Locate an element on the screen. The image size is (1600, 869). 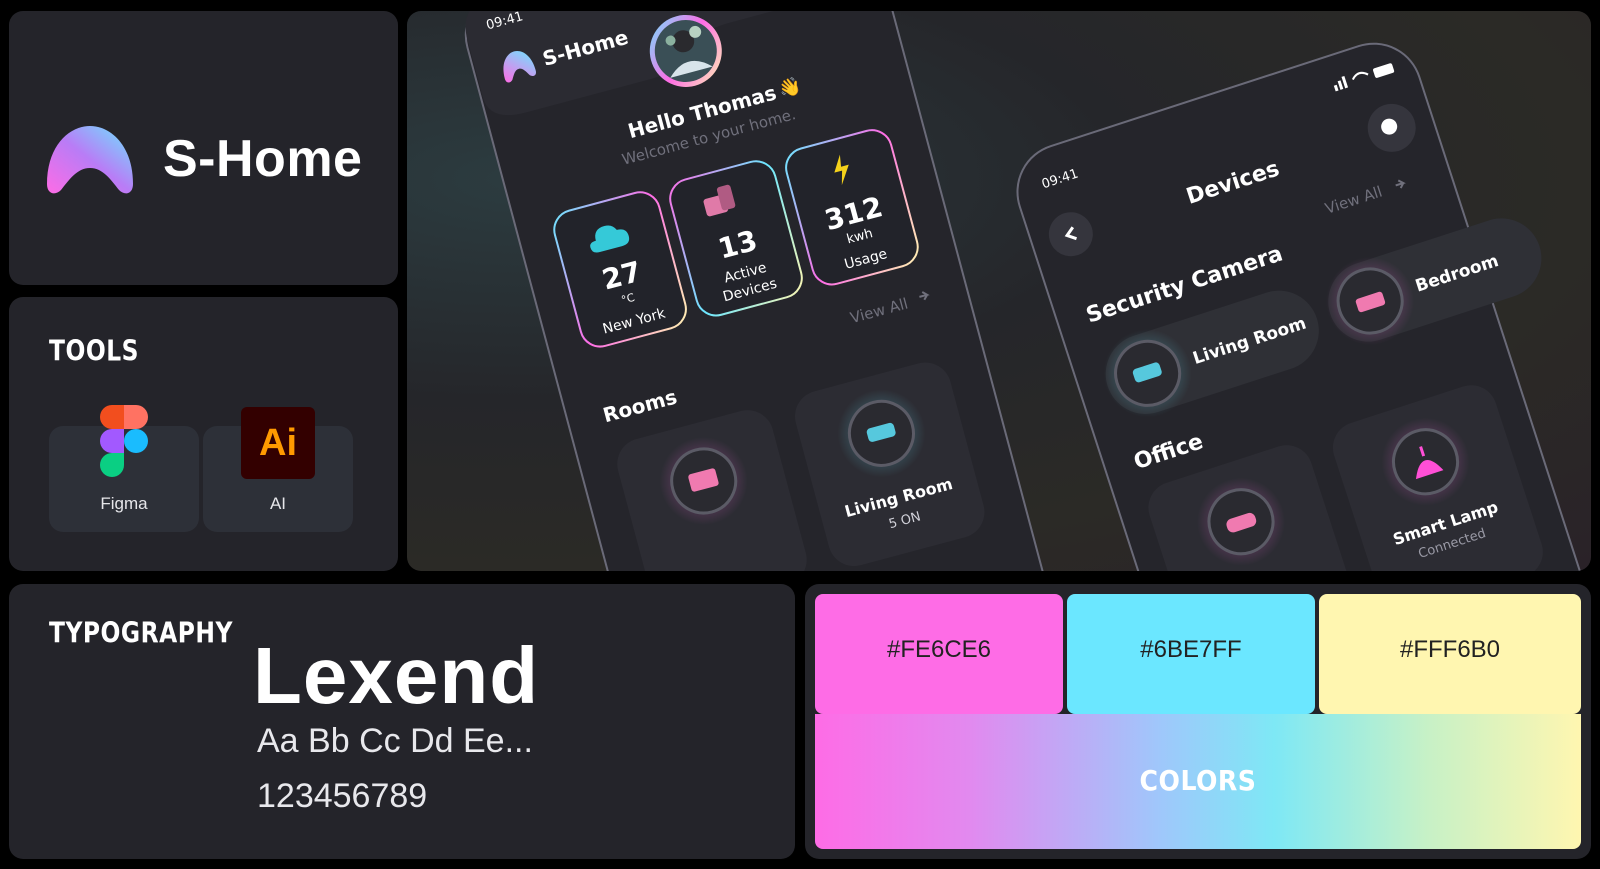
swatch-yellow: #FFF6B0 is located at coordinates (1450, 654).